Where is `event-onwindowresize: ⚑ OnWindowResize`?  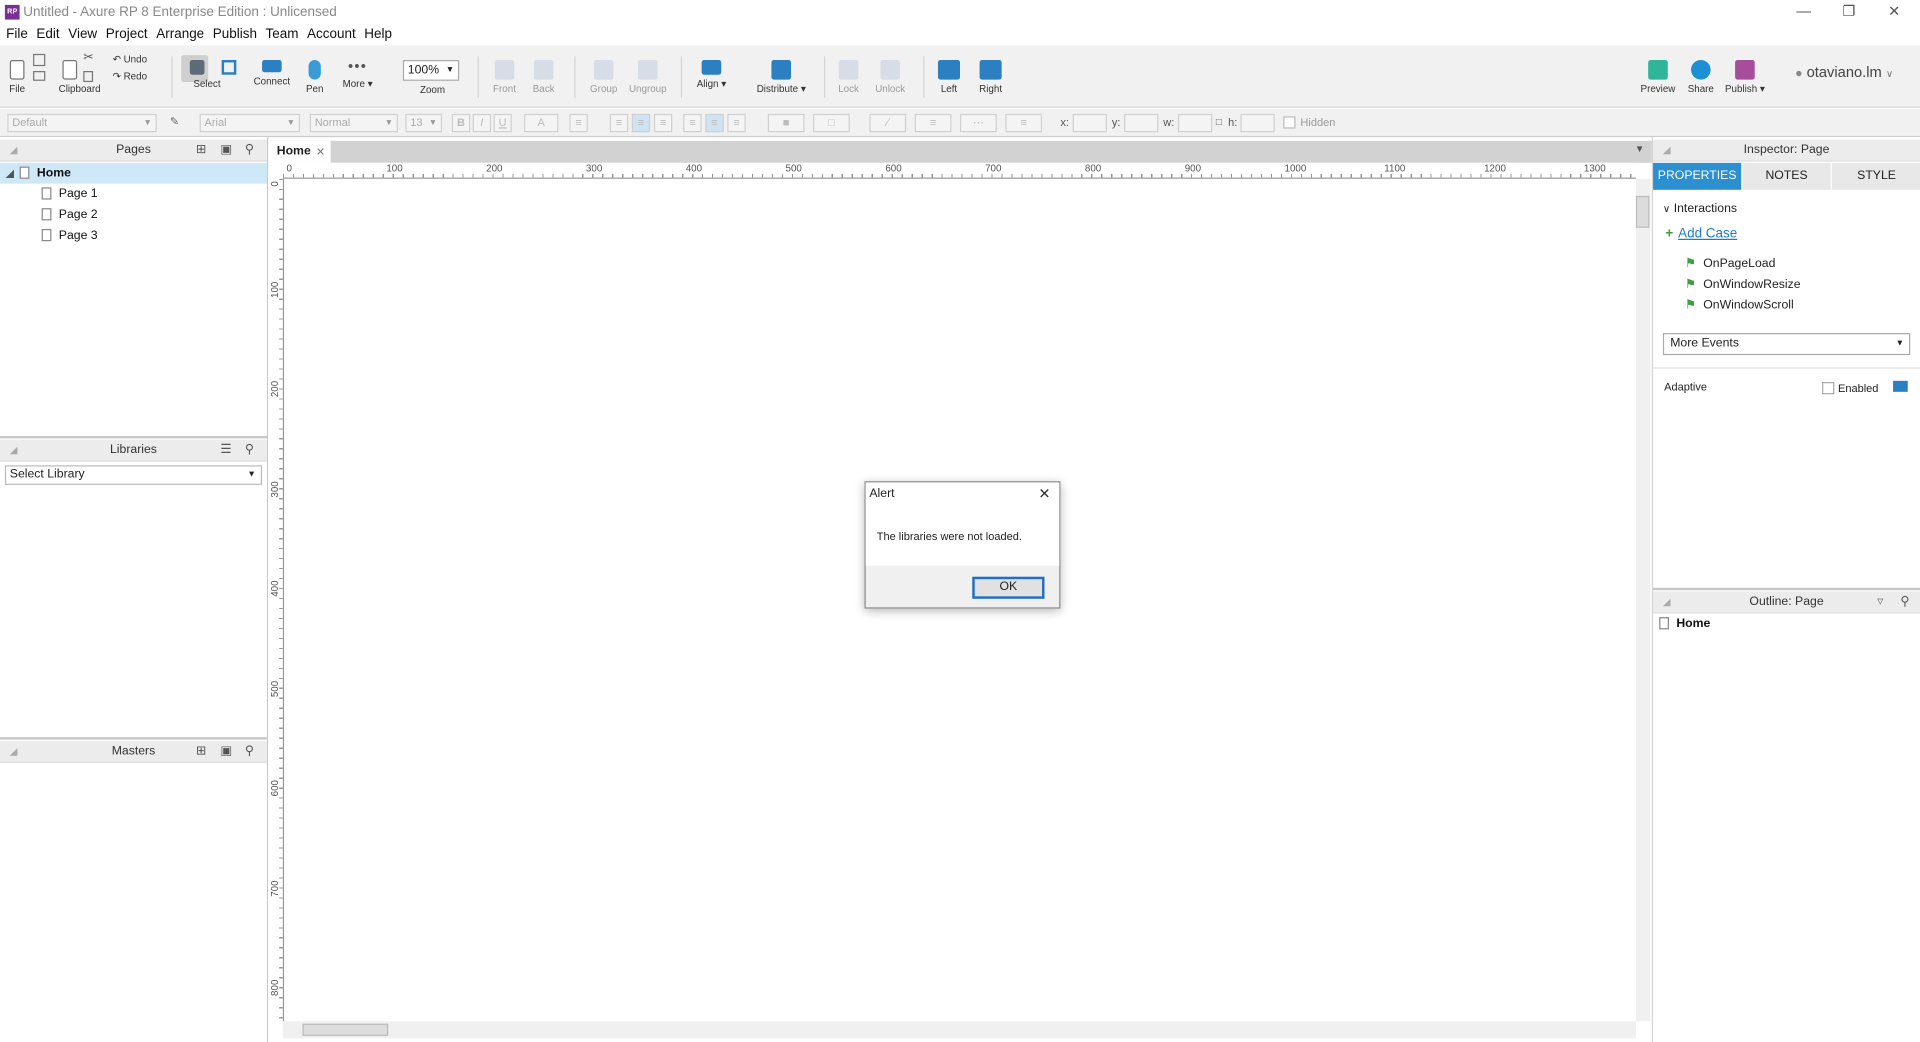
event-onwindowresize: ⚑ OnWindowResize is located at coordinates (1743, 284).